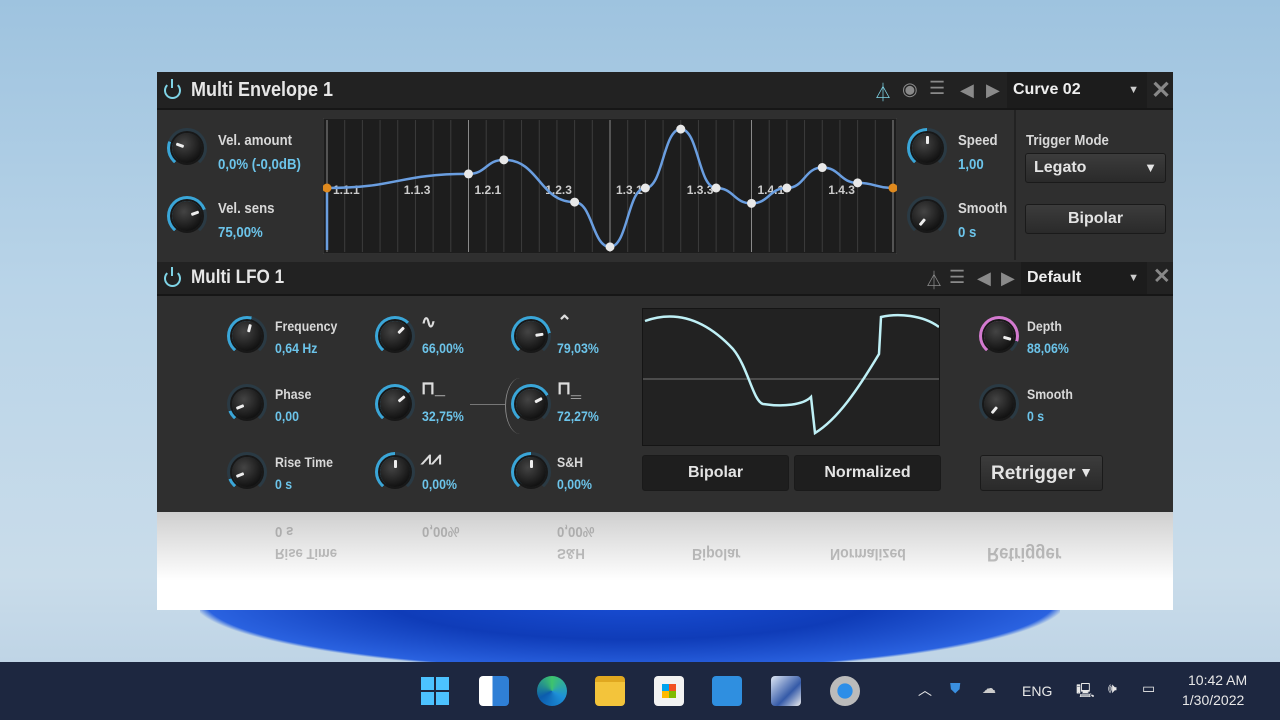  What do you see at coordinates (927, 148) in the screenshot?
I see `speed-knob` at bounding box center [927, 148].